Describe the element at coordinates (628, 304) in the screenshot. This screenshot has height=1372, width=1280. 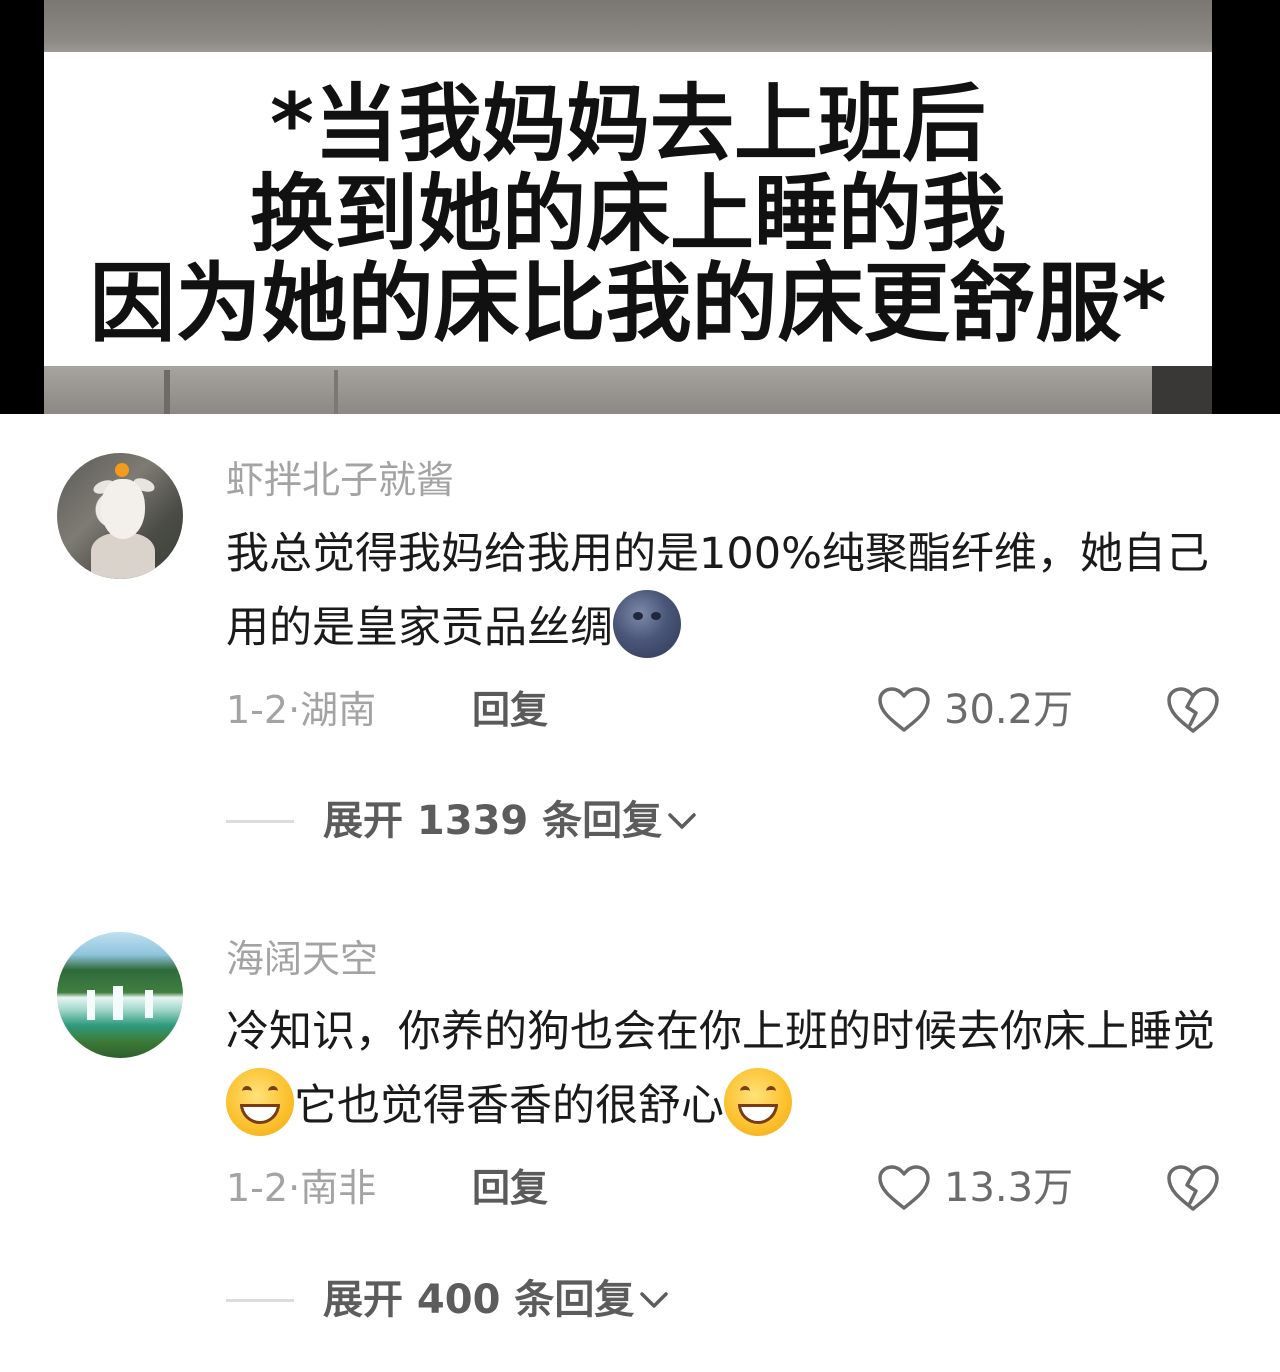
I see `caption-line-3: 因为她的床比我的床更舒服*` at that location.